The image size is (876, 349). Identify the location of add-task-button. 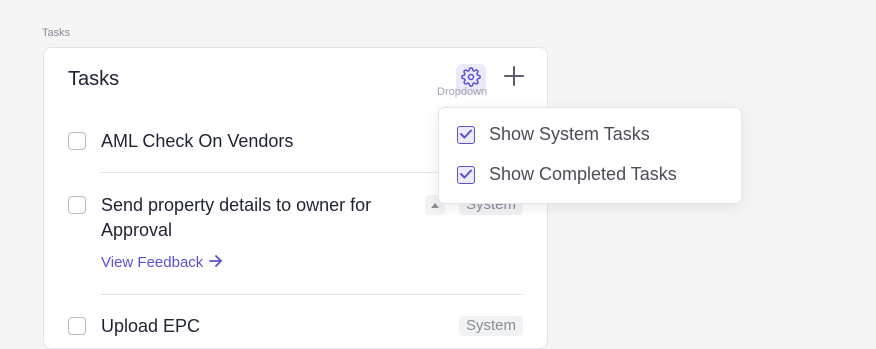
(514, 78).